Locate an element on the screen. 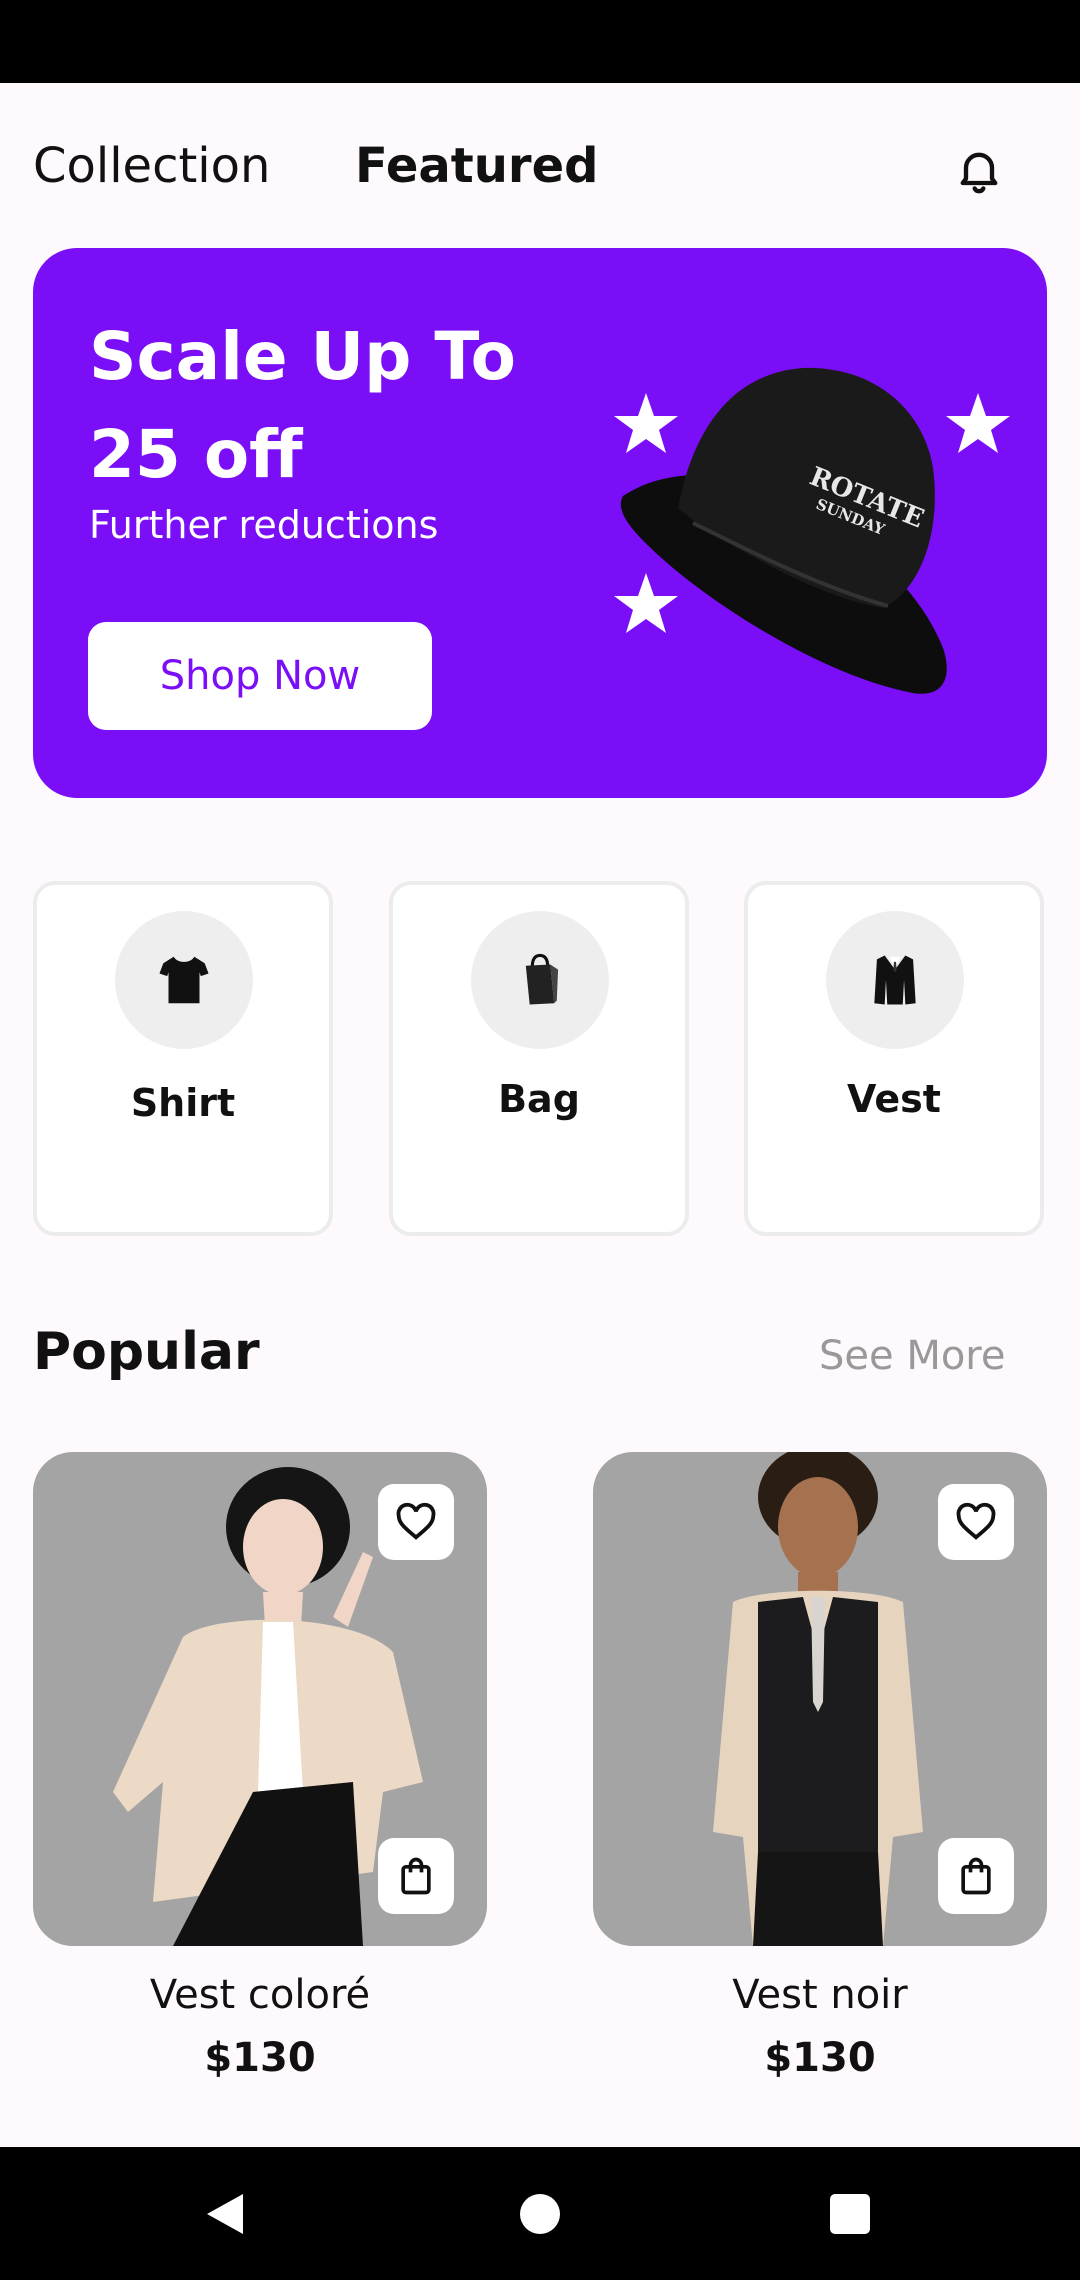 The height and width of the screenshot is (2280, 1080). banner-title-line2: 25 off is located at coordinates (196, 454).